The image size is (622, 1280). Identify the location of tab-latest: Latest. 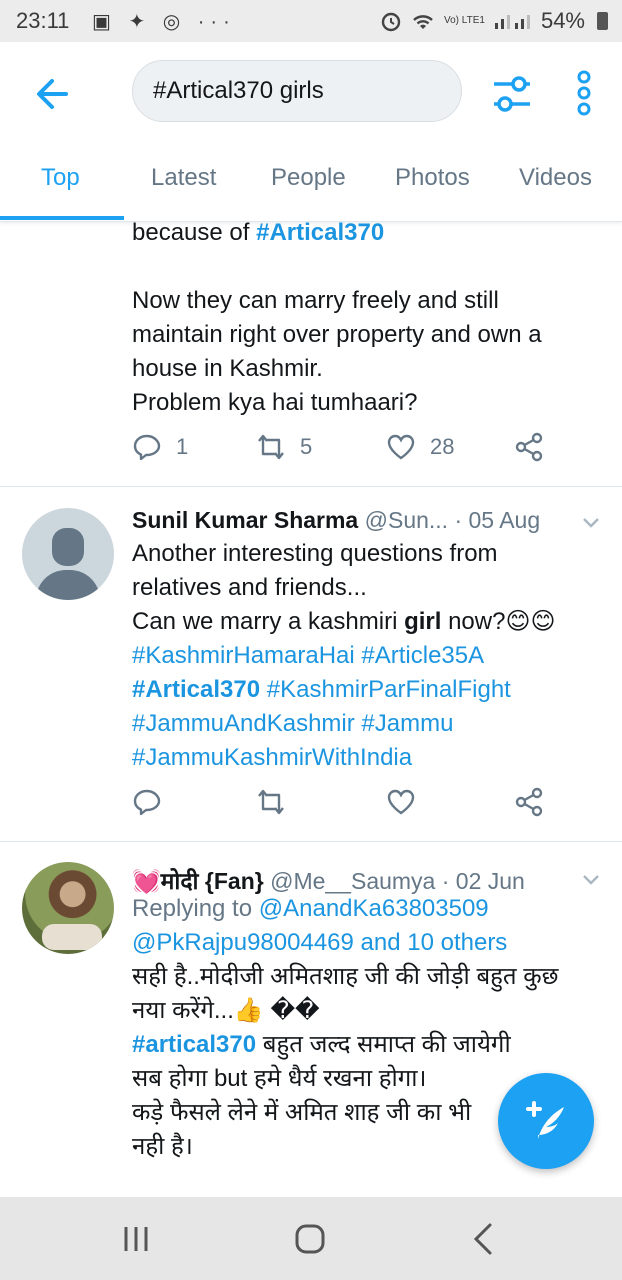
(183, 178).